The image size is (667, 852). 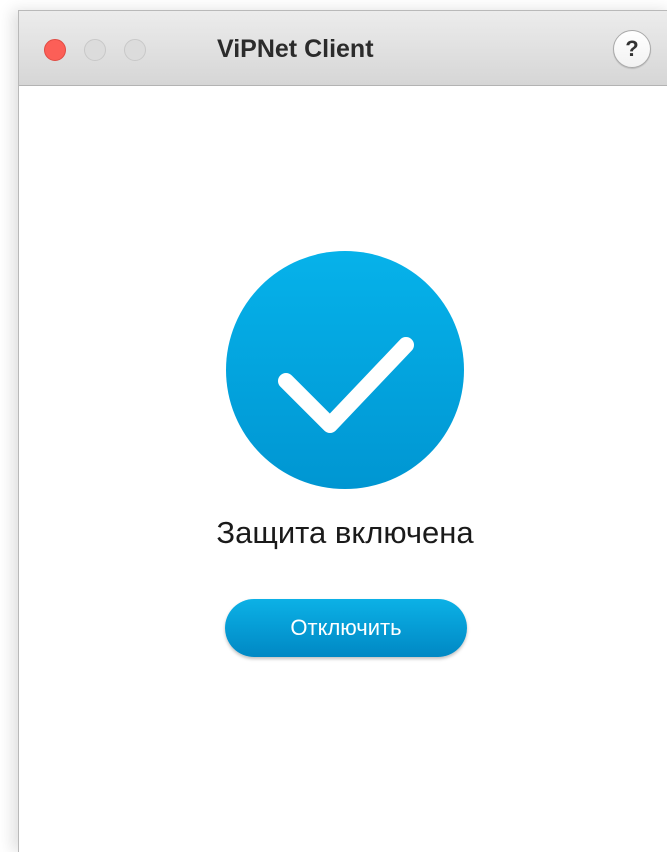 I want to click on protection-status-circle, so click(x=345, y=370).